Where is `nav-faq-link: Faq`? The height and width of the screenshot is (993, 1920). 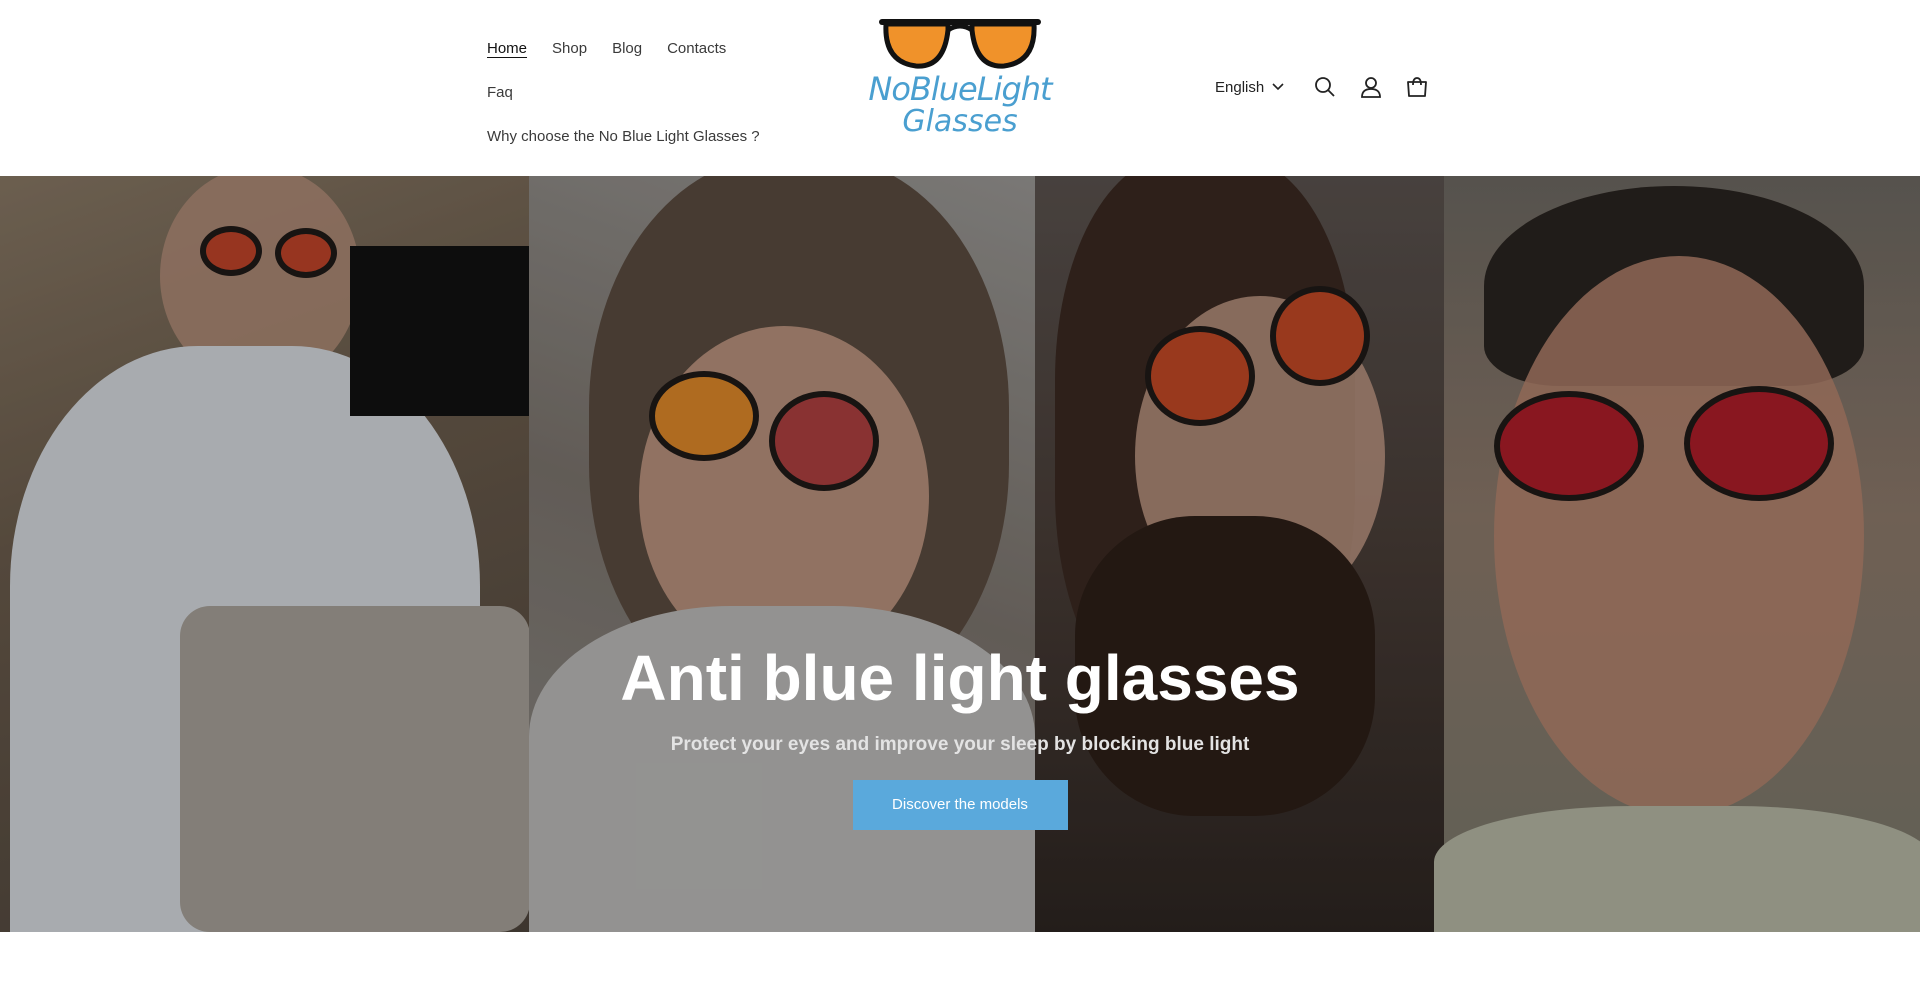 nav-faq-link: Faq is located at coordinates (500, 92).